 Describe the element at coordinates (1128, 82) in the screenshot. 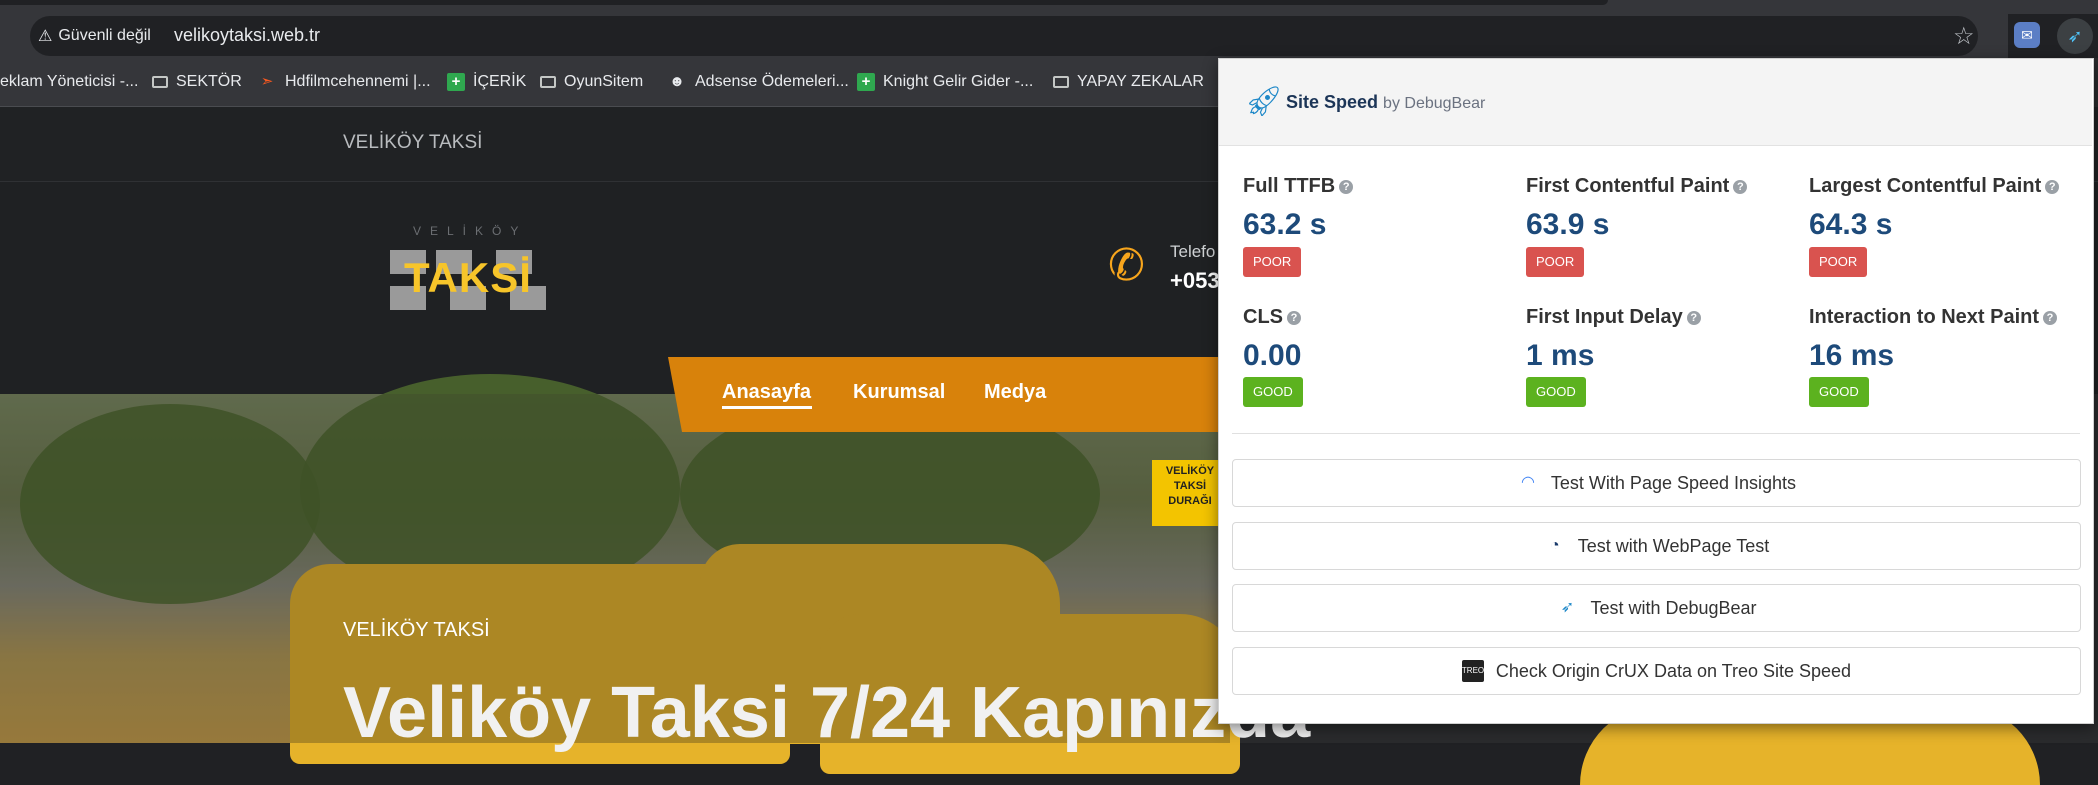

I see `bookmark-folder-yapay-zekalar: YAPAY ZEKALAR` at that location.